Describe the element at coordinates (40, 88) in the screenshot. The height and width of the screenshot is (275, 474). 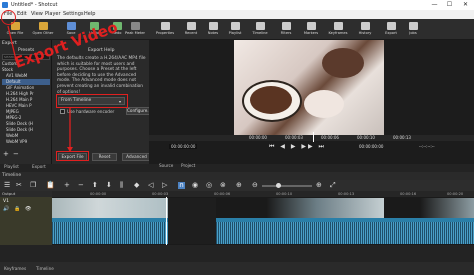
I see `annotation-arrows` at that location.